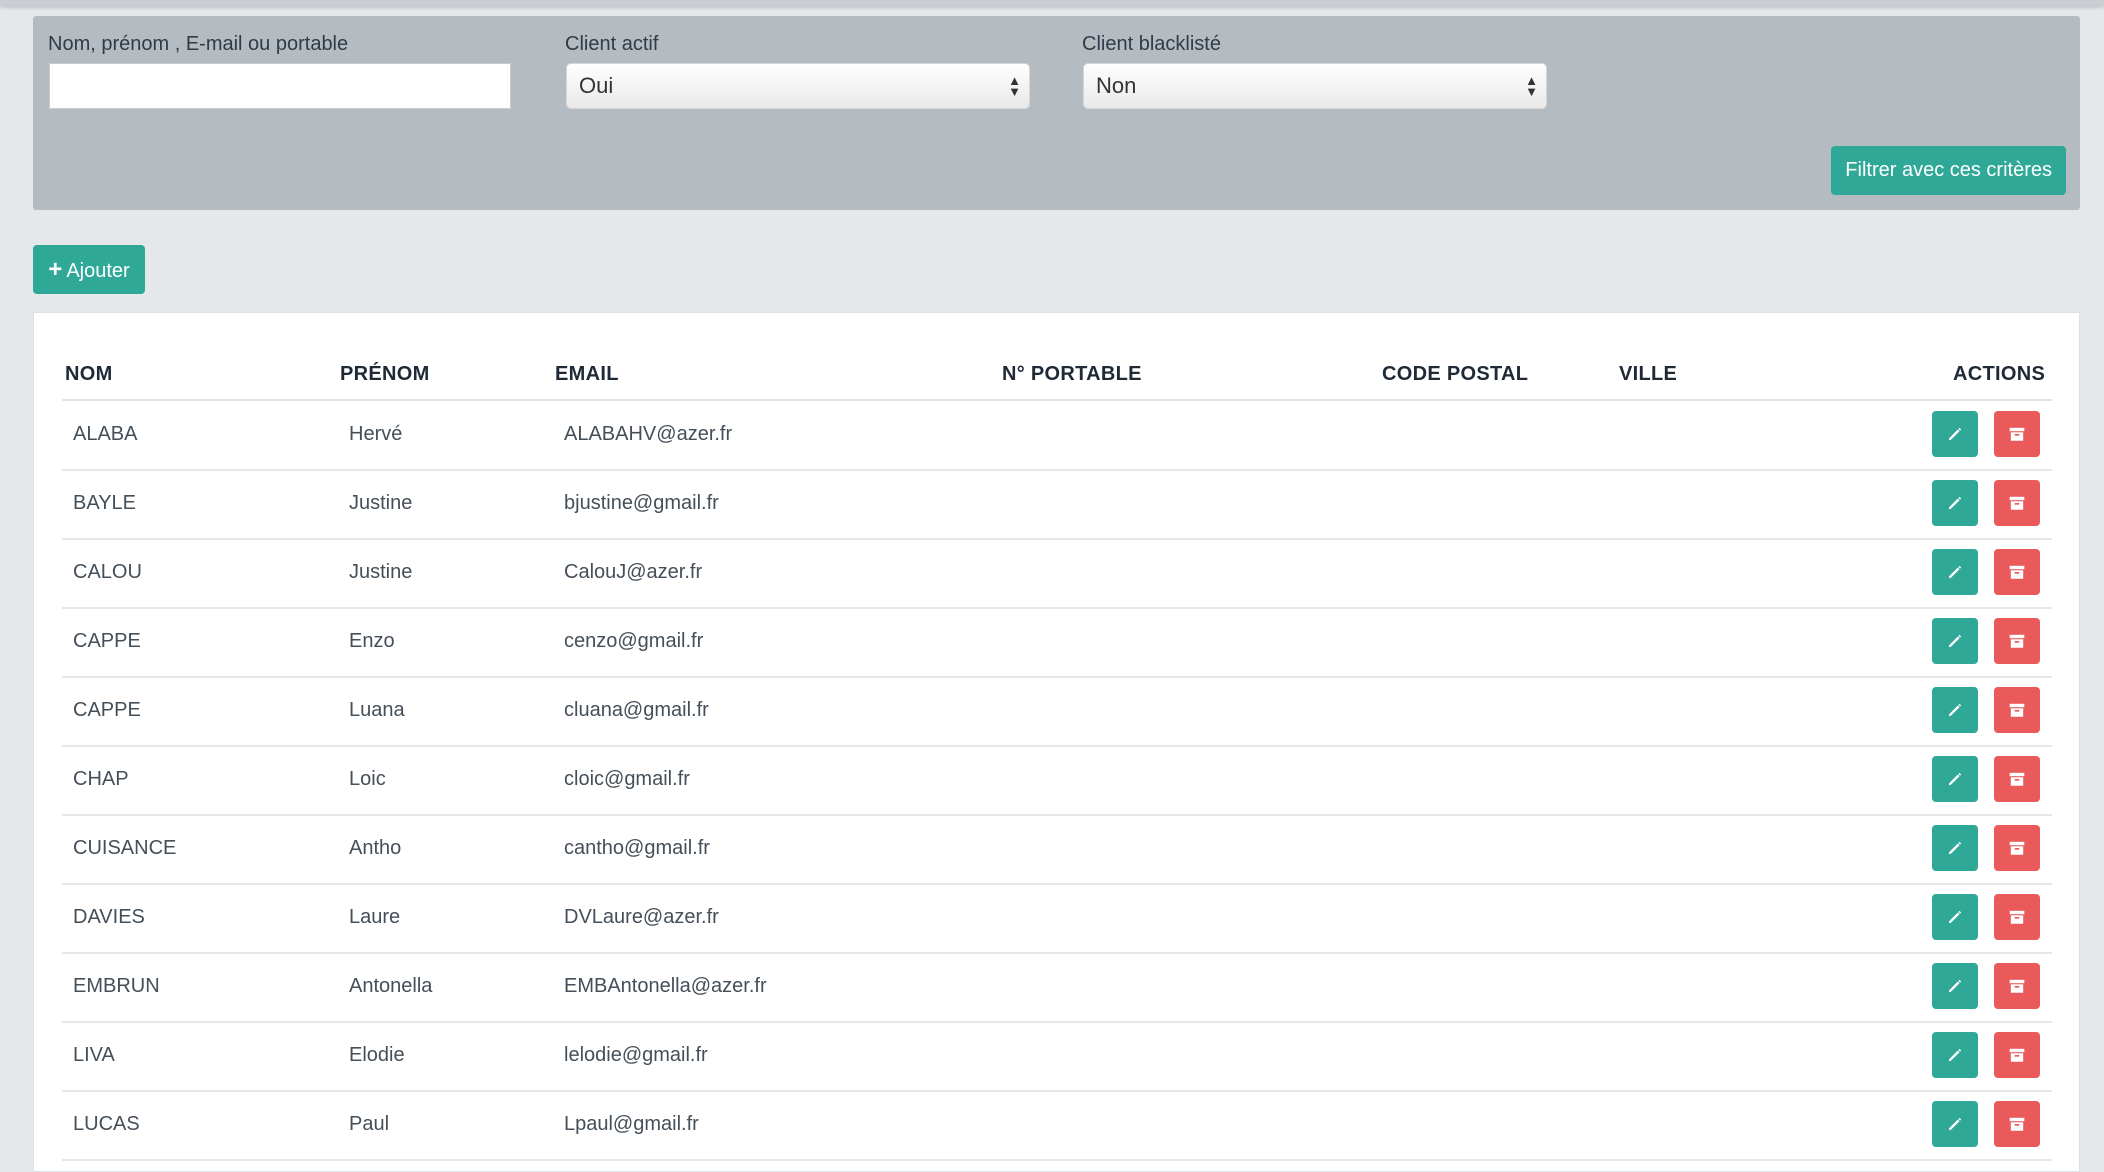 Image resolution: width=2104 pixels, height=1172 pixels. I want to click on cell-nom: EMBRUN, so click(116, 986).